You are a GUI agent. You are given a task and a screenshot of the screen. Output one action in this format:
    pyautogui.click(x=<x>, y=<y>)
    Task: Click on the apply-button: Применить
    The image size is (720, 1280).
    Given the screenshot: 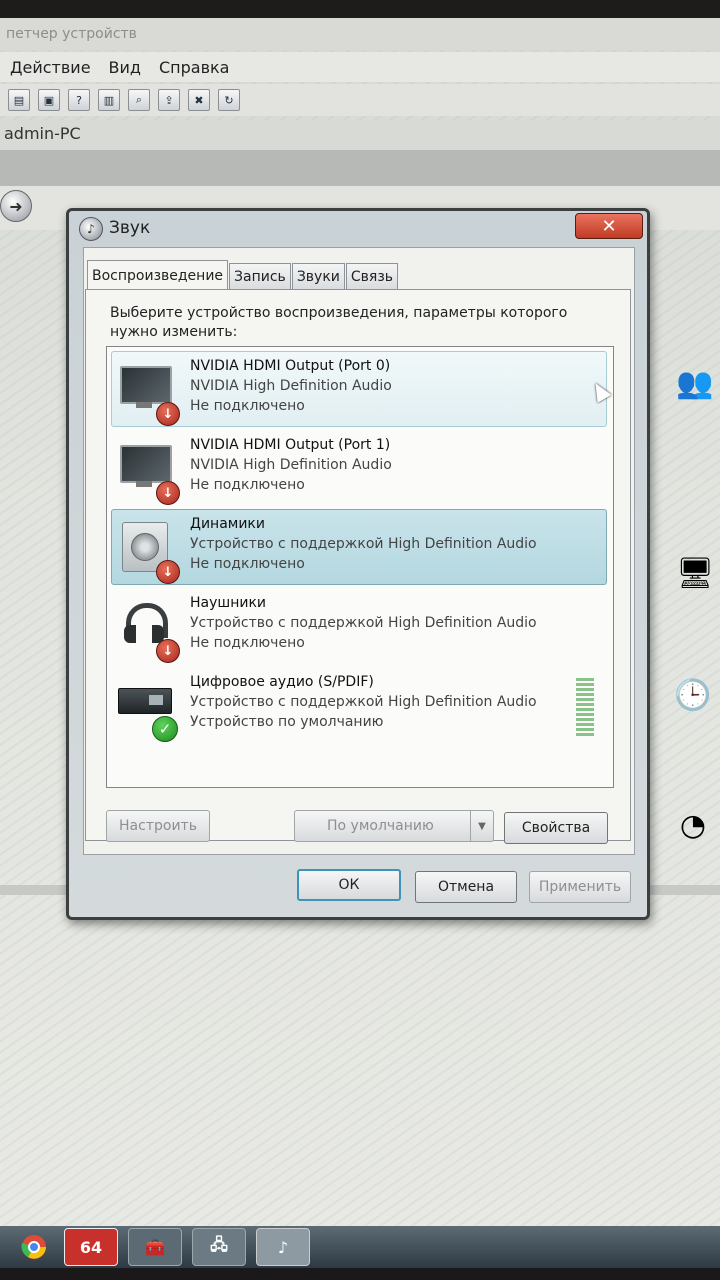 What is the action you would take?
    pyautogui.click(x=580, y=887)
    